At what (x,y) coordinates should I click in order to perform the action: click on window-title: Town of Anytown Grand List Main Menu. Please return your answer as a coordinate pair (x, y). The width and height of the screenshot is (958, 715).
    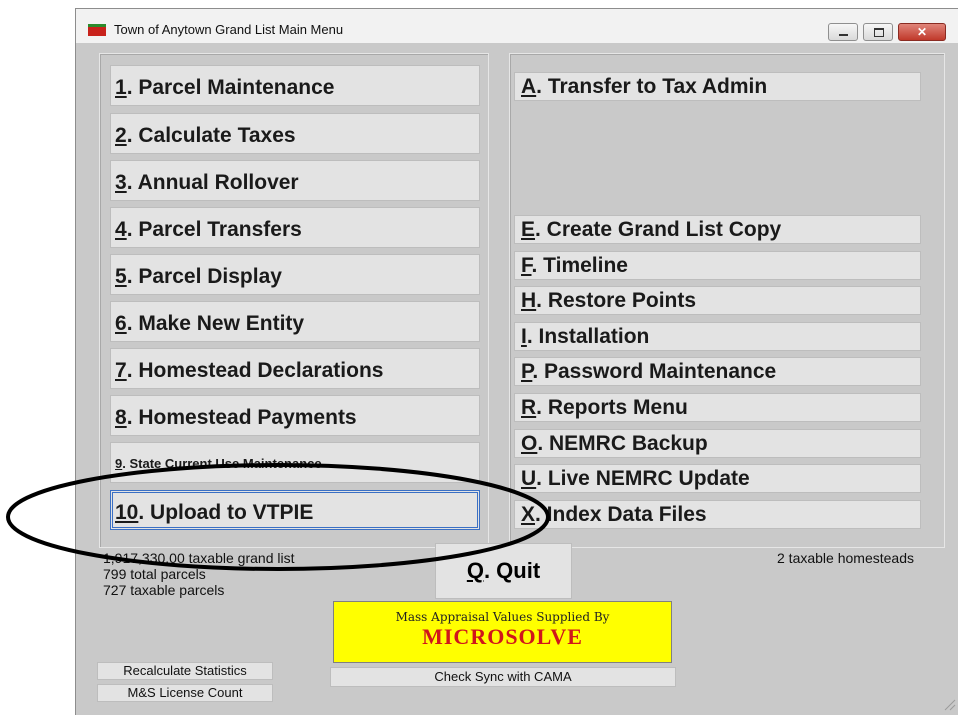
    Looking at the image, I should click on (229, 29).